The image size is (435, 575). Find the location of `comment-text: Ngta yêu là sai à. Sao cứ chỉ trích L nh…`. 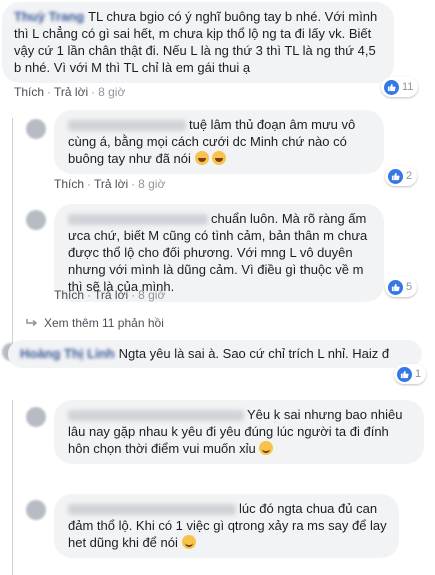

comment-text: Ngta yêu là sai à. Sao cứ chỉ trích L nh… is located at coordinates (254, 353).